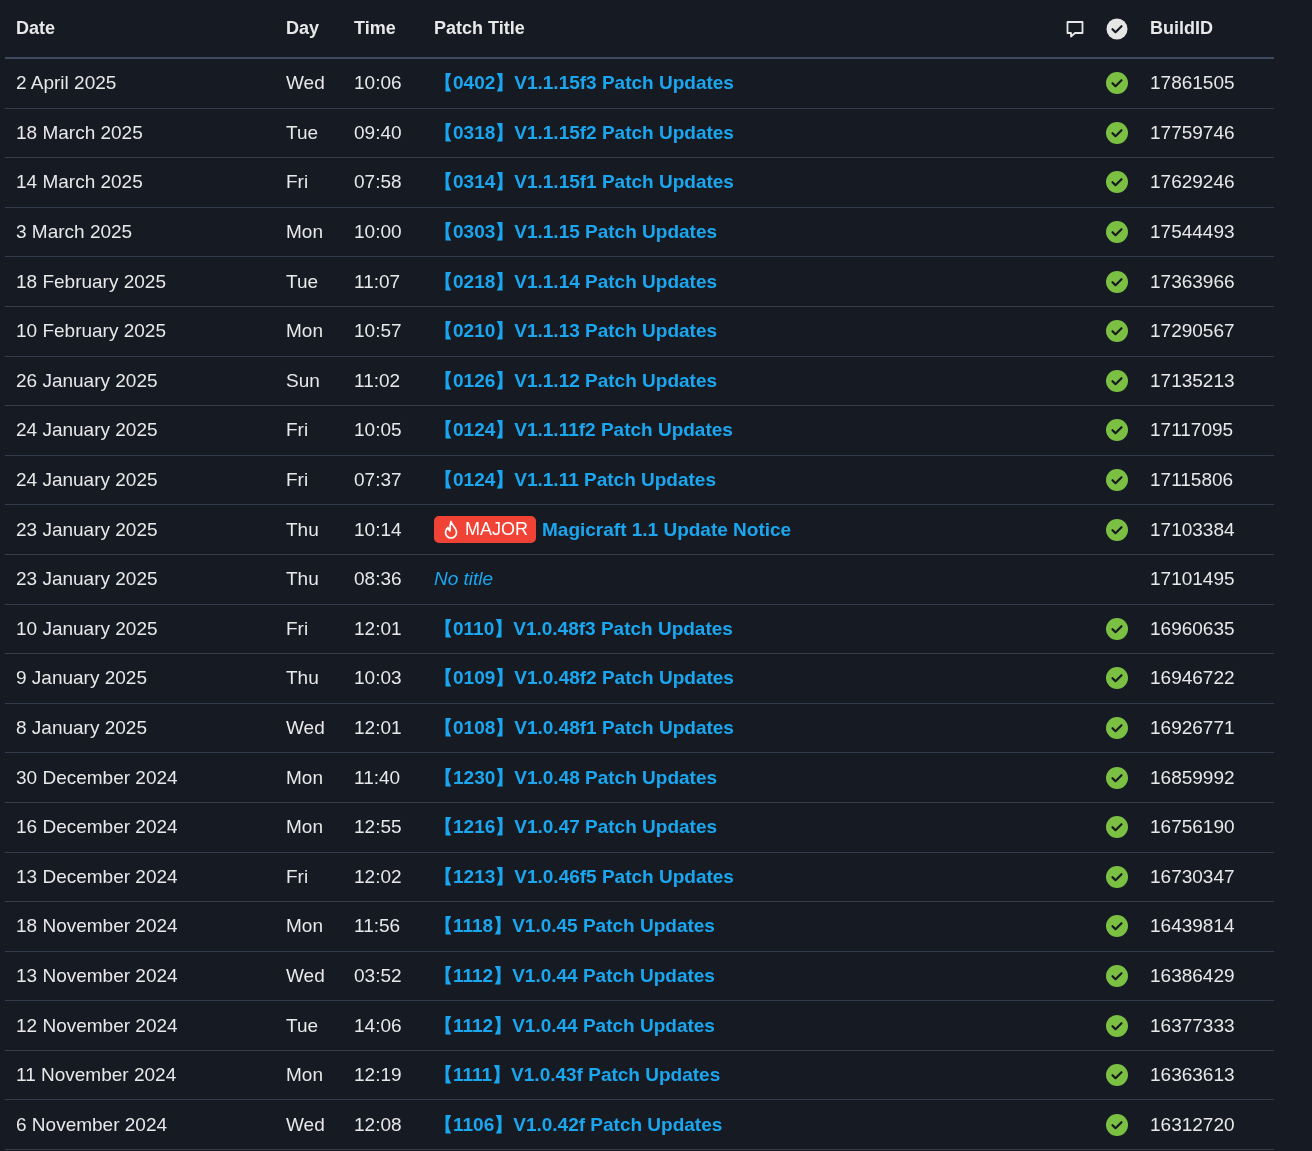 The image size is (1312, 1151). I want to click on build-id-cell-text: 17101495, so click(1192, 579).